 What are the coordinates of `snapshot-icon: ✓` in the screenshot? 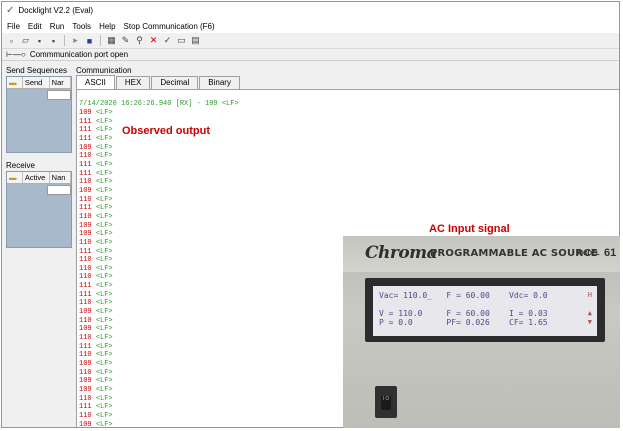 It's located at (167, 40).